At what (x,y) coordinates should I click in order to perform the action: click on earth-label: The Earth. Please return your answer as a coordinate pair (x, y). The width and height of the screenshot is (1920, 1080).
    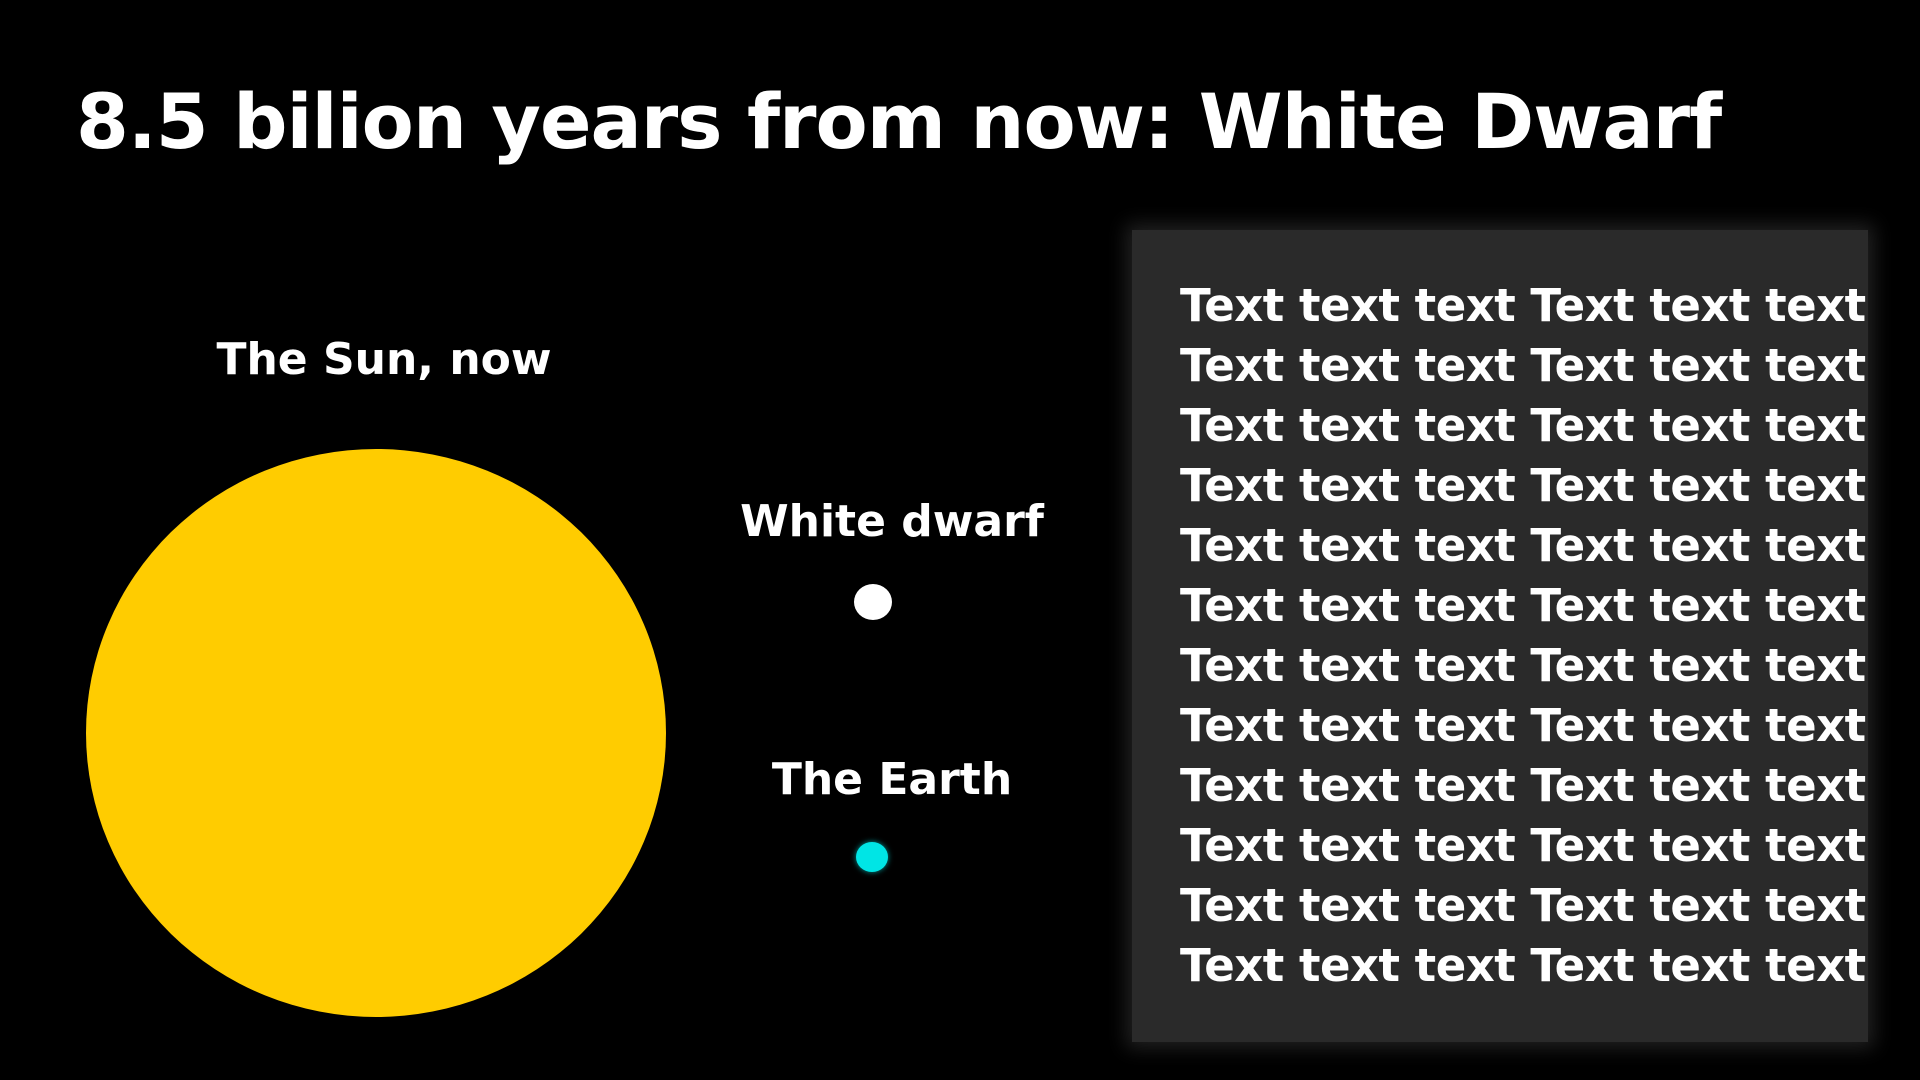
    Looking at the image, I should click on (892, 779).